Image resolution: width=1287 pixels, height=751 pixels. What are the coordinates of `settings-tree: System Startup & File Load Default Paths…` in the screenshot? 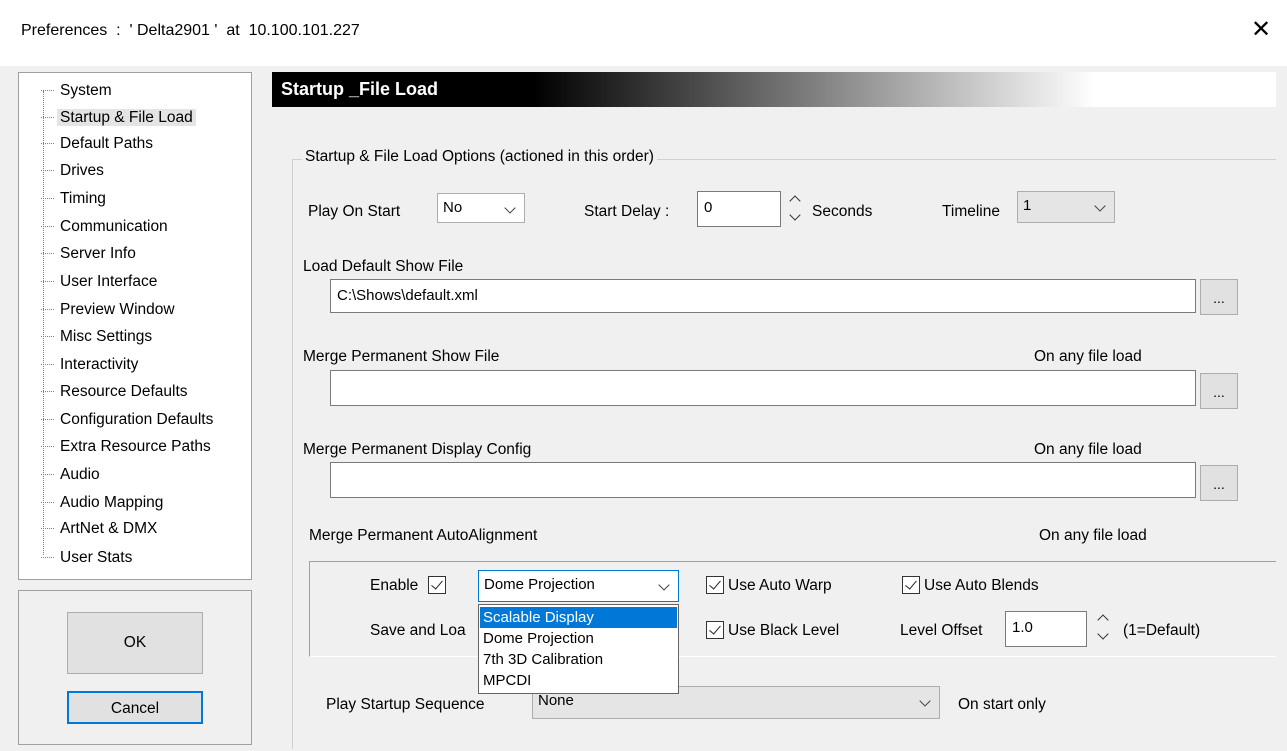 It's located at (135, 326).